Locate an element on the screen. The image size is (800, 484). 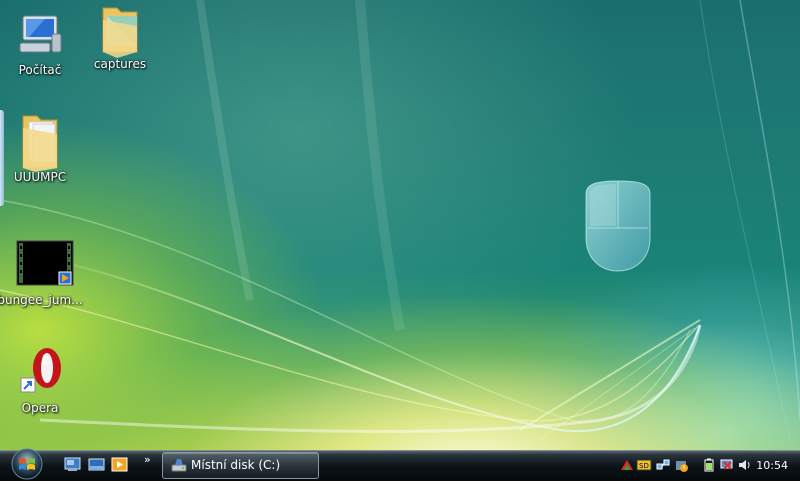
network-icon is located at coordinates (663, 465).